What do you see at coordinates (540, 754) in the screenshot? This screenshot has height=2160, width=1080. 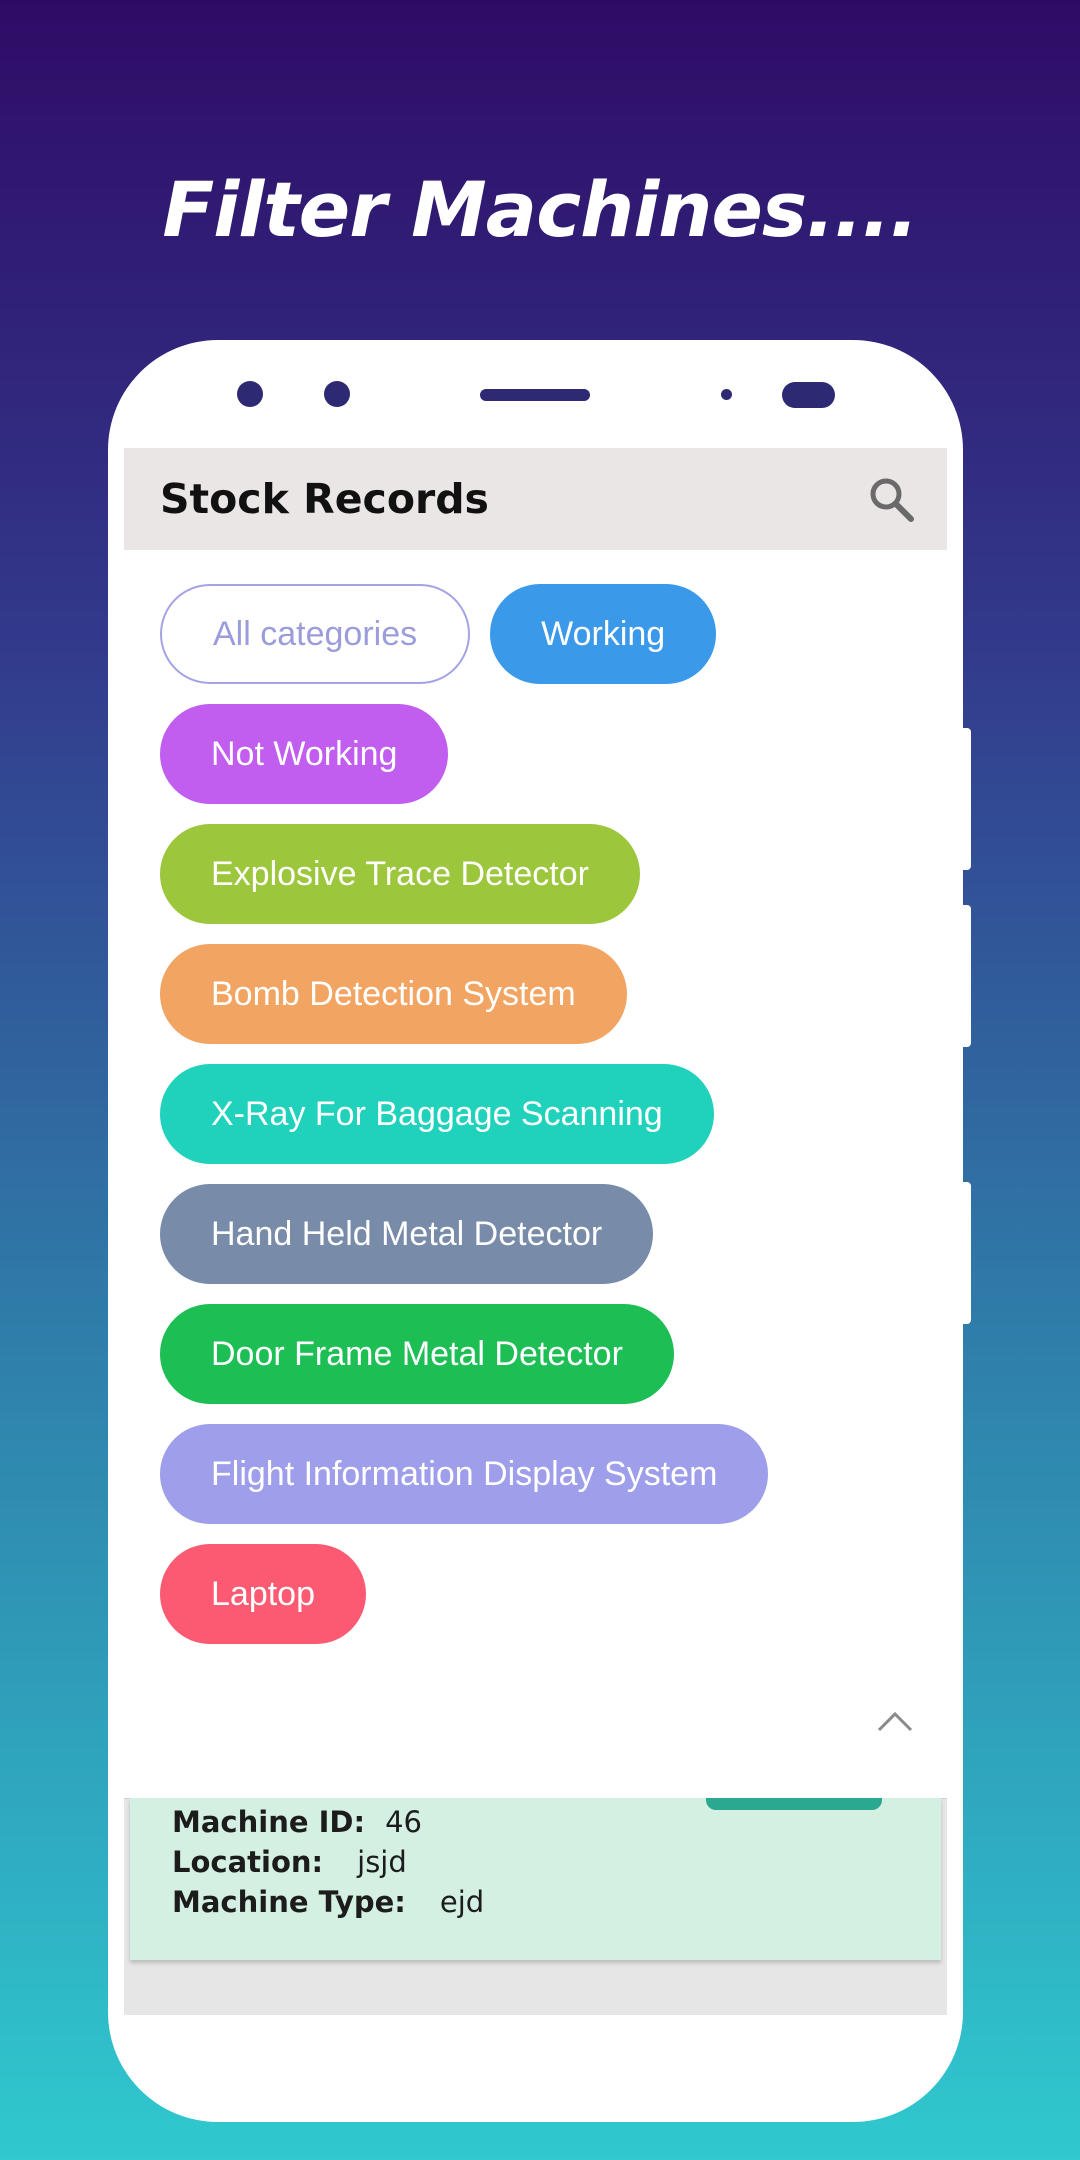 I see `filter-chip-row: Not Working` at bounding box center [540, 754].